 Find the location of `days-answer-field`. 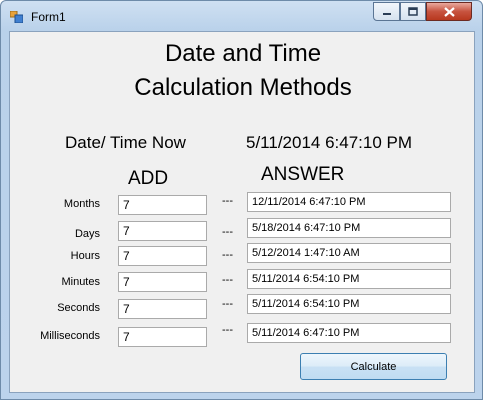

days-answer-field is located at coordinates (349, 228).